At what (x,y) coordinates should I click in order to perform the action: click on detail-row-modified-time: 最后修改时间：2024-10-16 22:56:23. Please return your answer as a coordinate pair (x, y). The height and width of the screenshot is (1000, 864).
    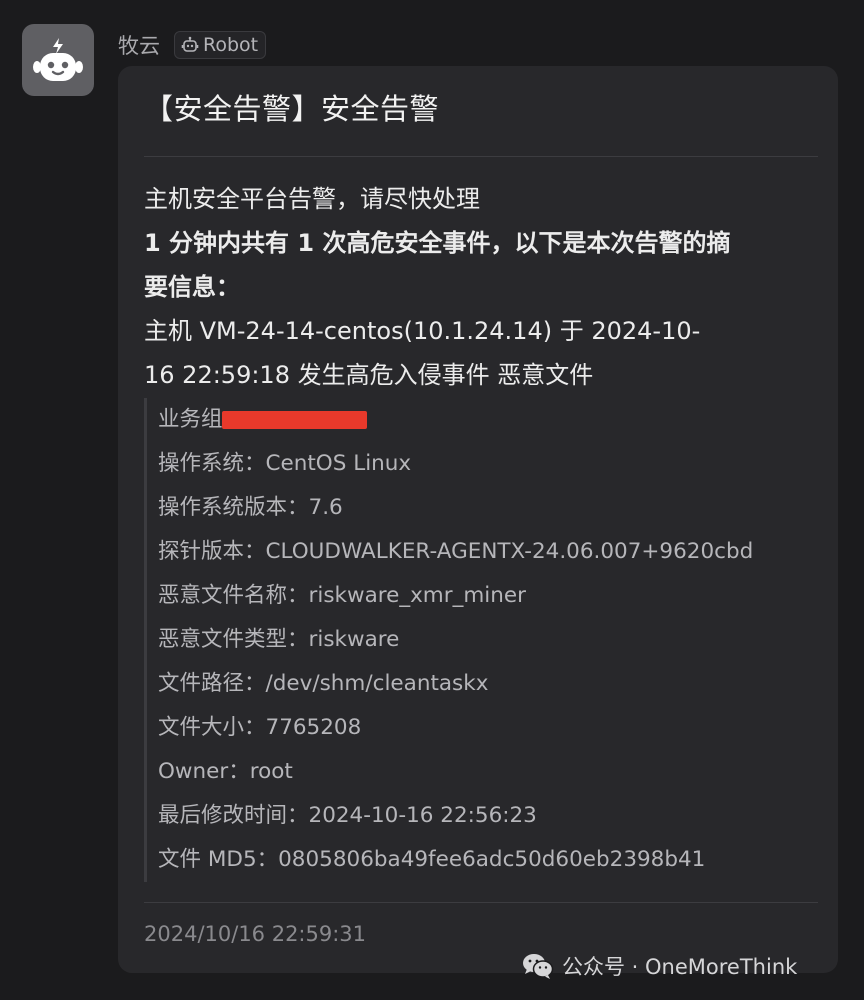
    Looking at the image, I should click on (487, 816).